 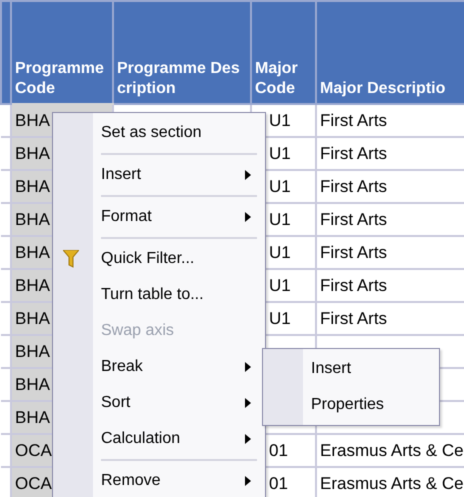 I want to click on filter-icon, so click(x=71, y=259).